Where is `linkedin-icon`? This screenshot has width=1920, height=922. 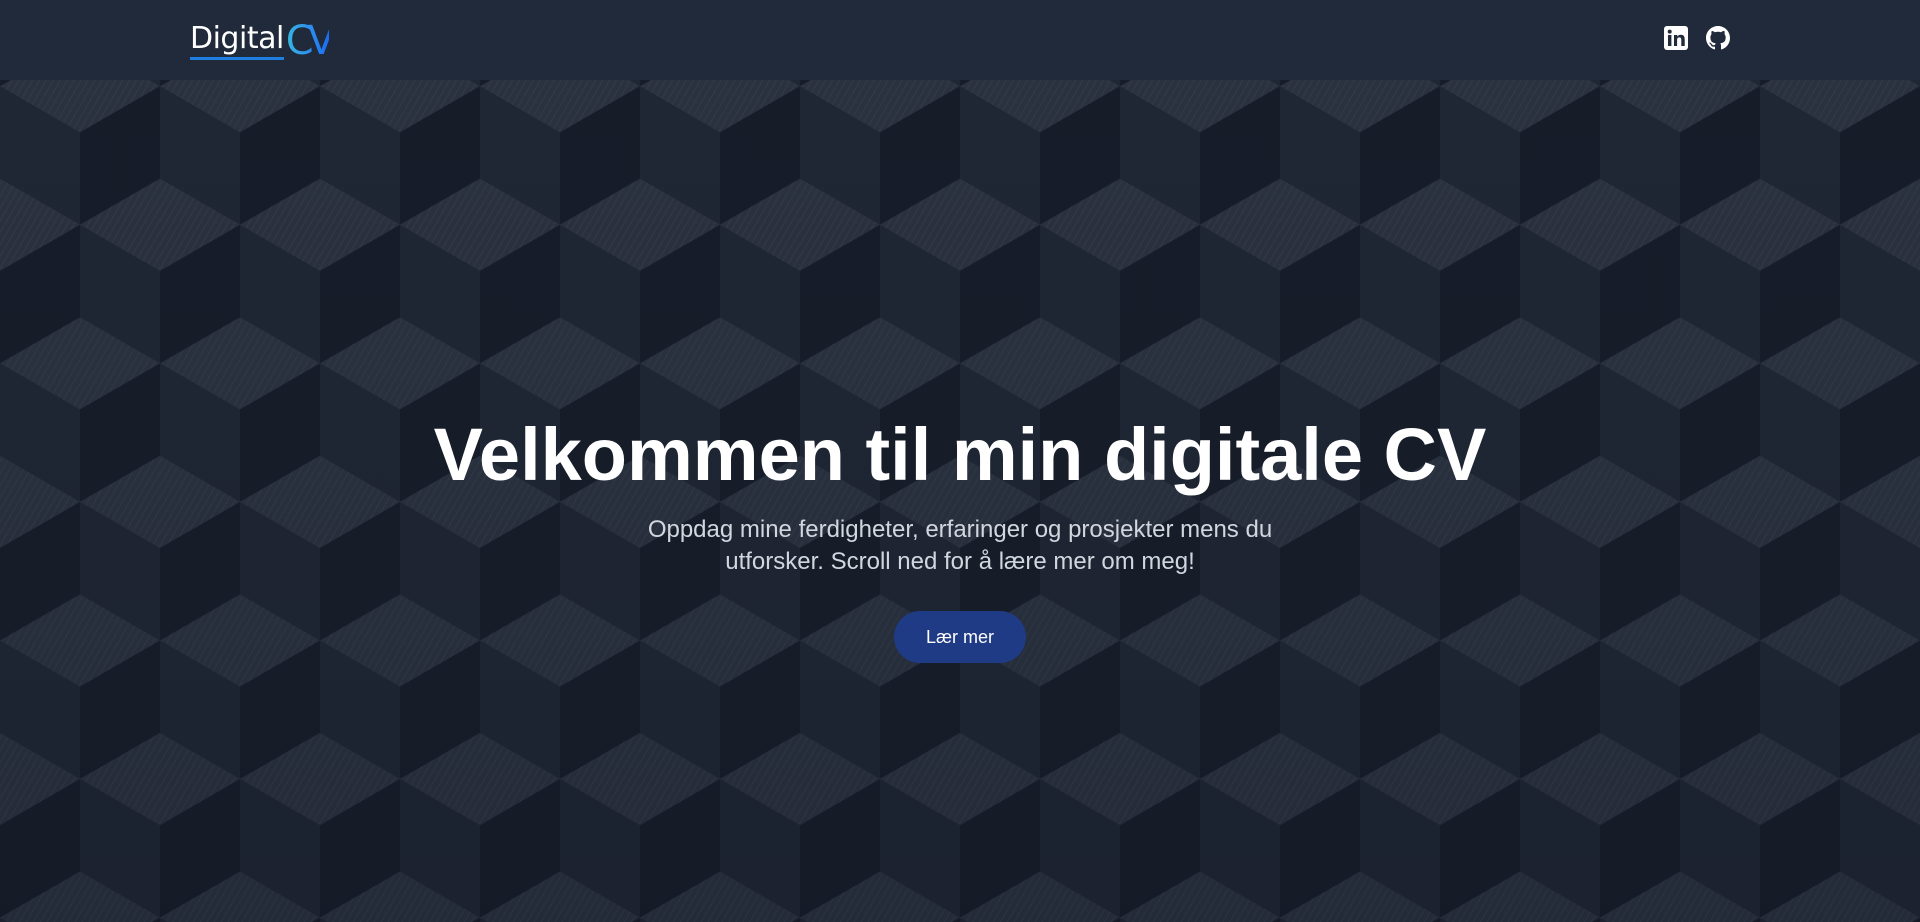 linkedin-icon is located at coordinates (1676, 38).